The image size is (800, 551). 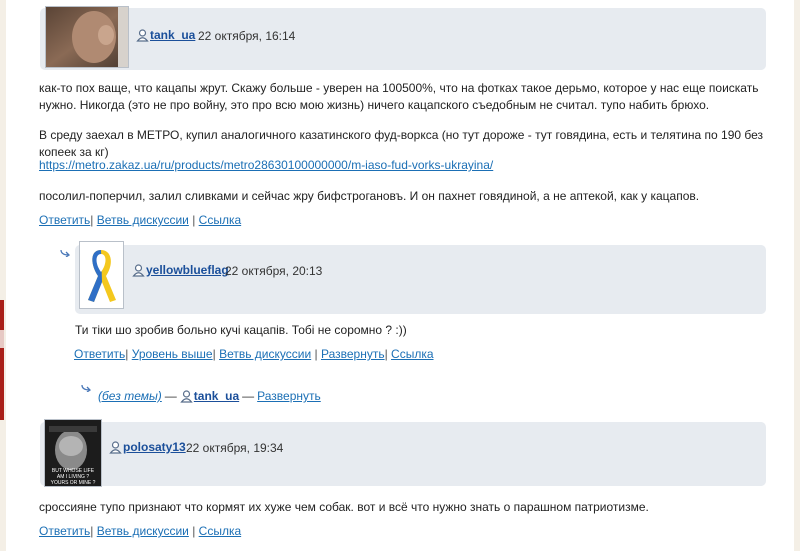 I want to click on comment-author: yellowblueflag, so click(x=180, y=270).